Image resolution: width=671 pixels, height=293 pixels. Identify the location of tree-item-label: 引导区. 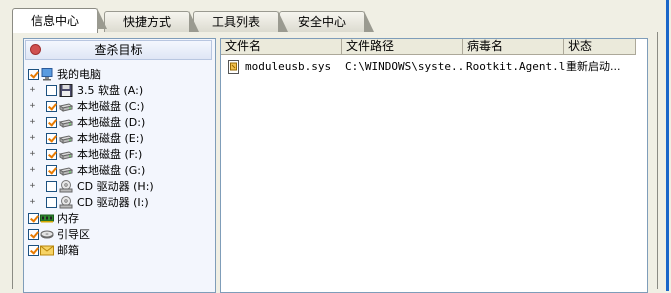
(73, 234).